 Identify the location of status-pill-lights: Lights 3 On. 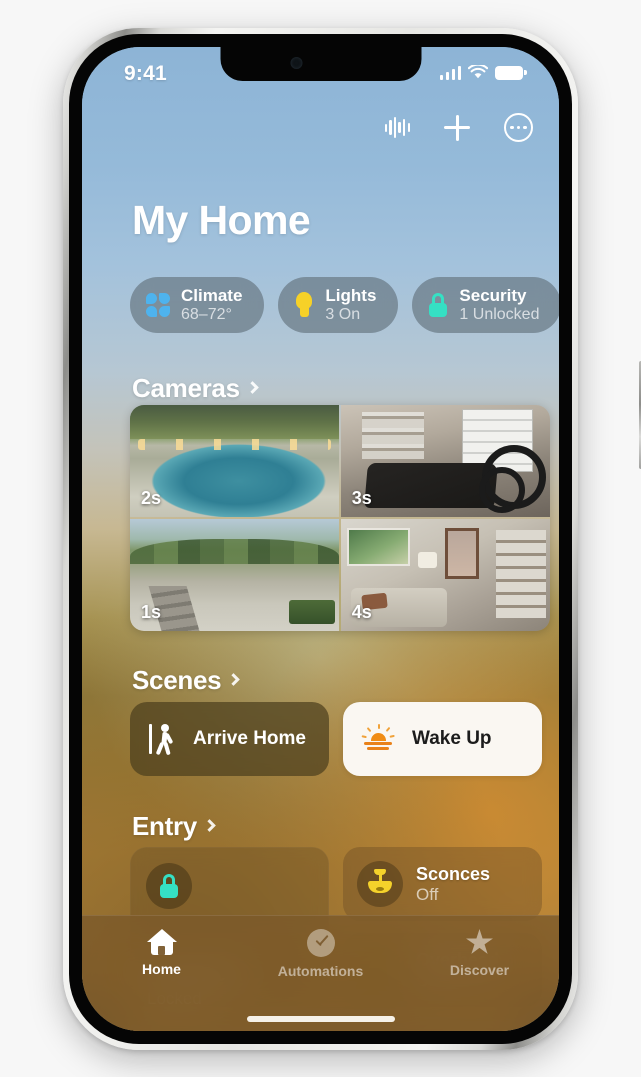
(338, 305).